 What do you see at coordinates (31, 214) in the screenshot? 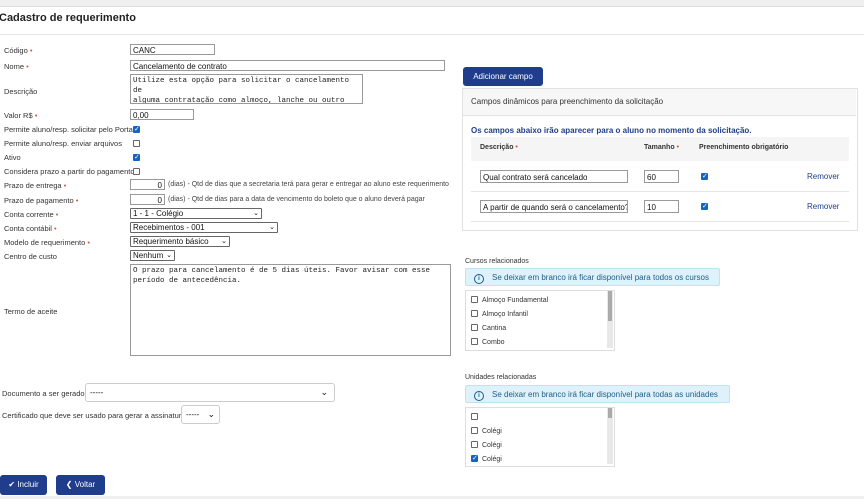
I see `conta-corrente-label: Conta corrente •` at bounding box center [31, 214].